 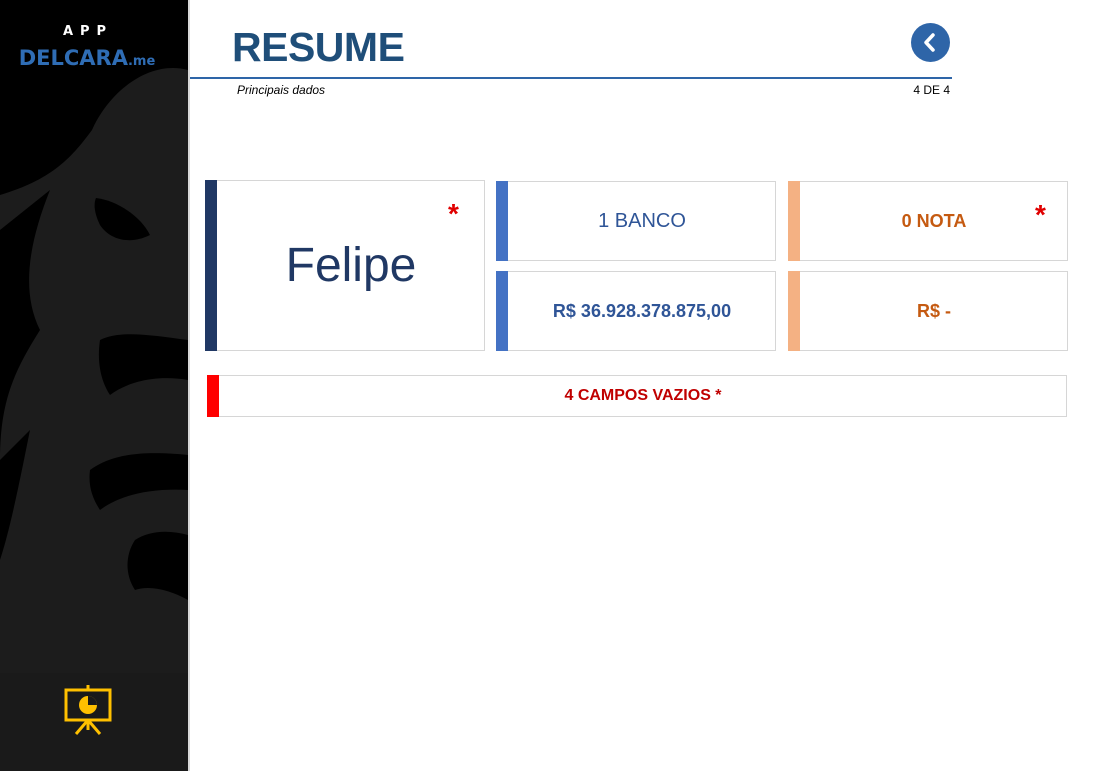 What do you see at coordinates (502, 311) in the screenshot?
I see `bank-total-accent` at bounding box center [502, 311].